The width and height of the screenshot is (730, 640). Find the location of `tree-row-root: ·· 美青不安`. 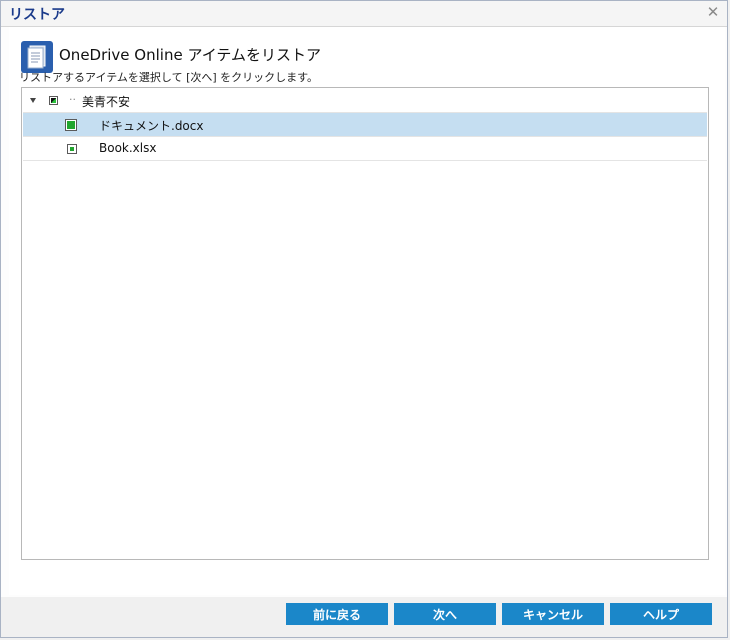

tree-row-root: ·· 美青不安 is located at coordinates (365, 101).